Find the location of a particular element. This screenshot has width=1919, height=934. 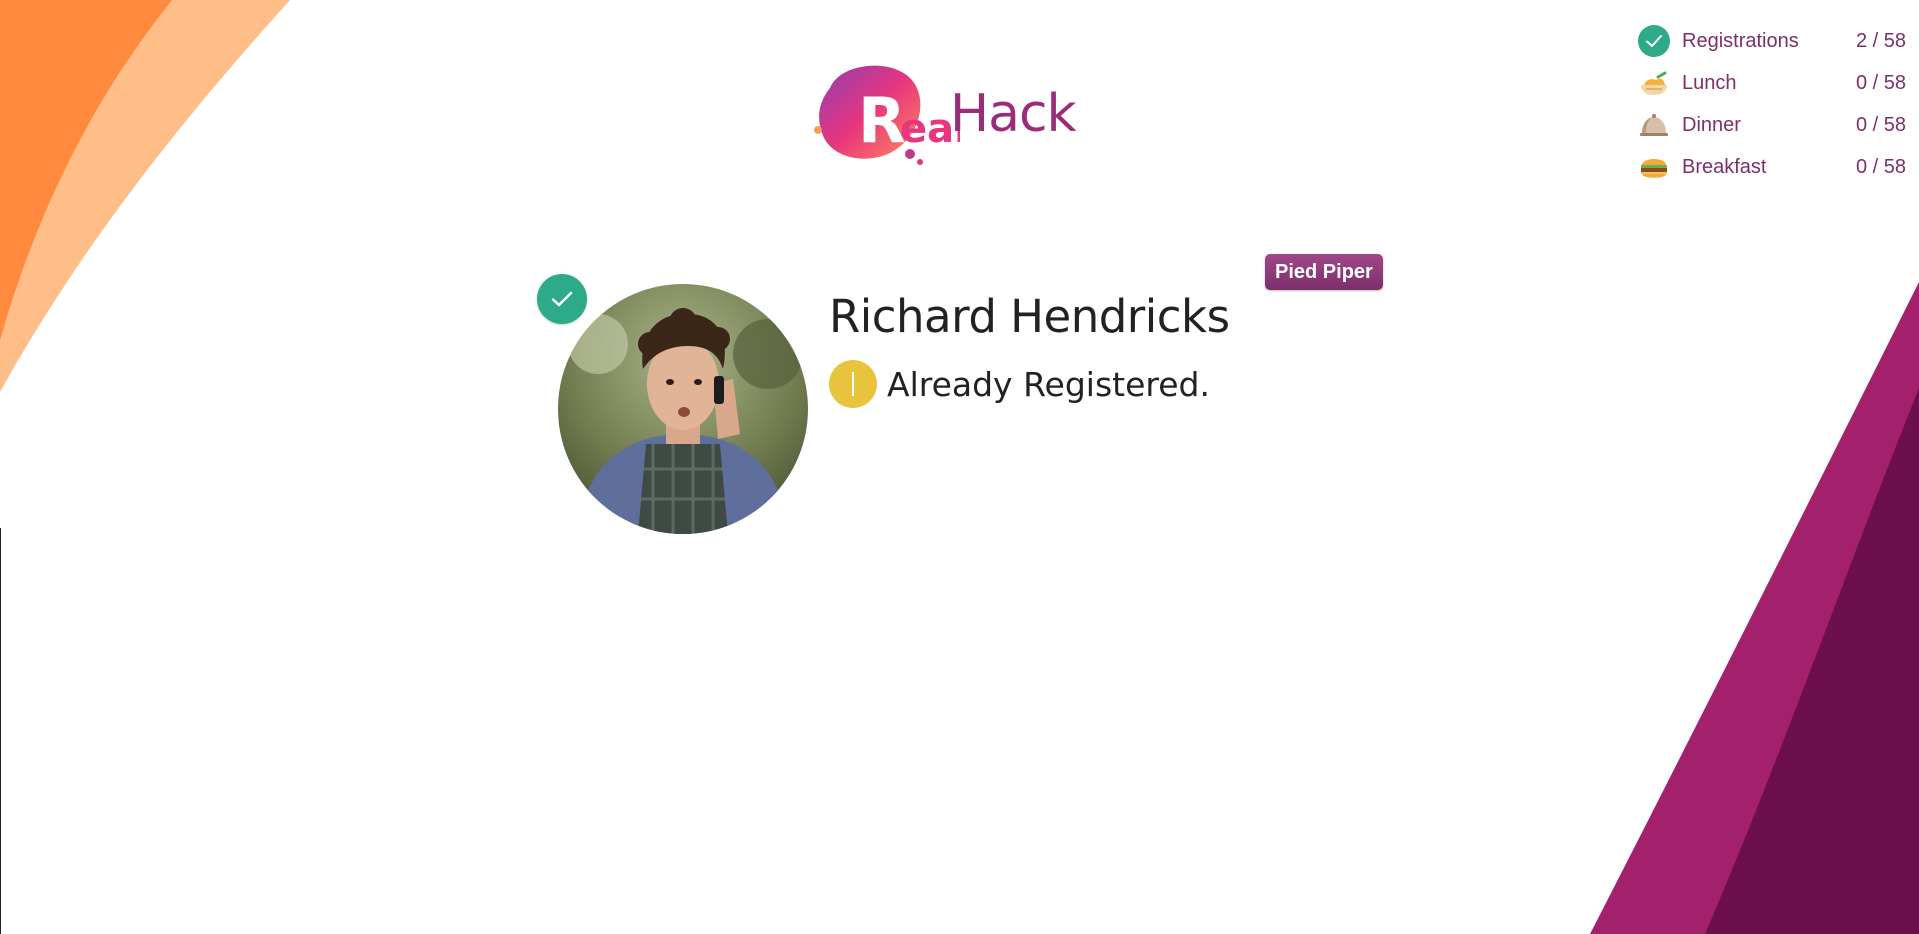

stat-breakfast: Breakfast 0 / 58 is located at coordinates (1772, 167).